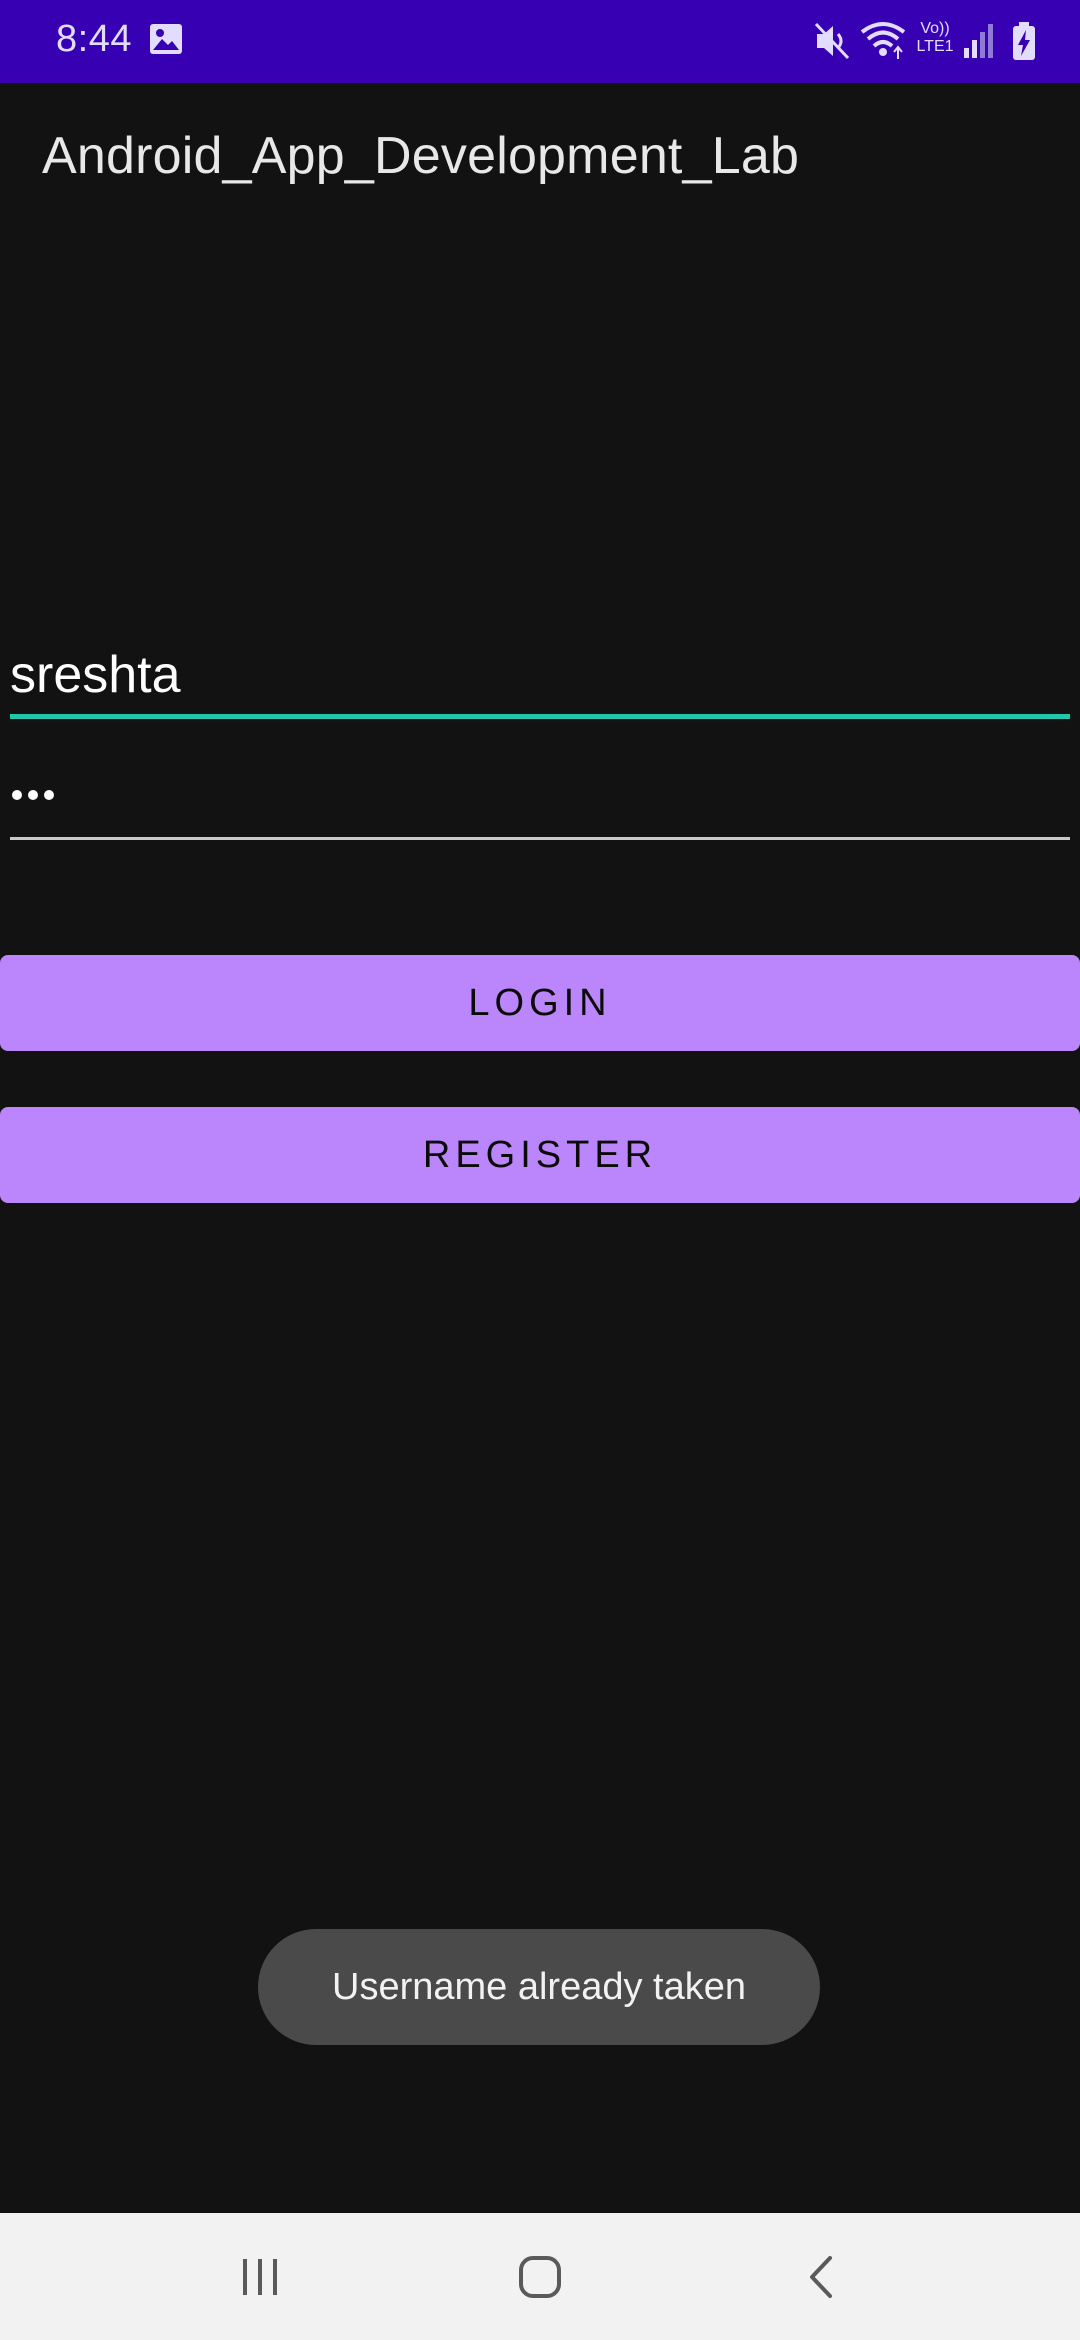  I want to click on recents-button, so click(260, 2276).